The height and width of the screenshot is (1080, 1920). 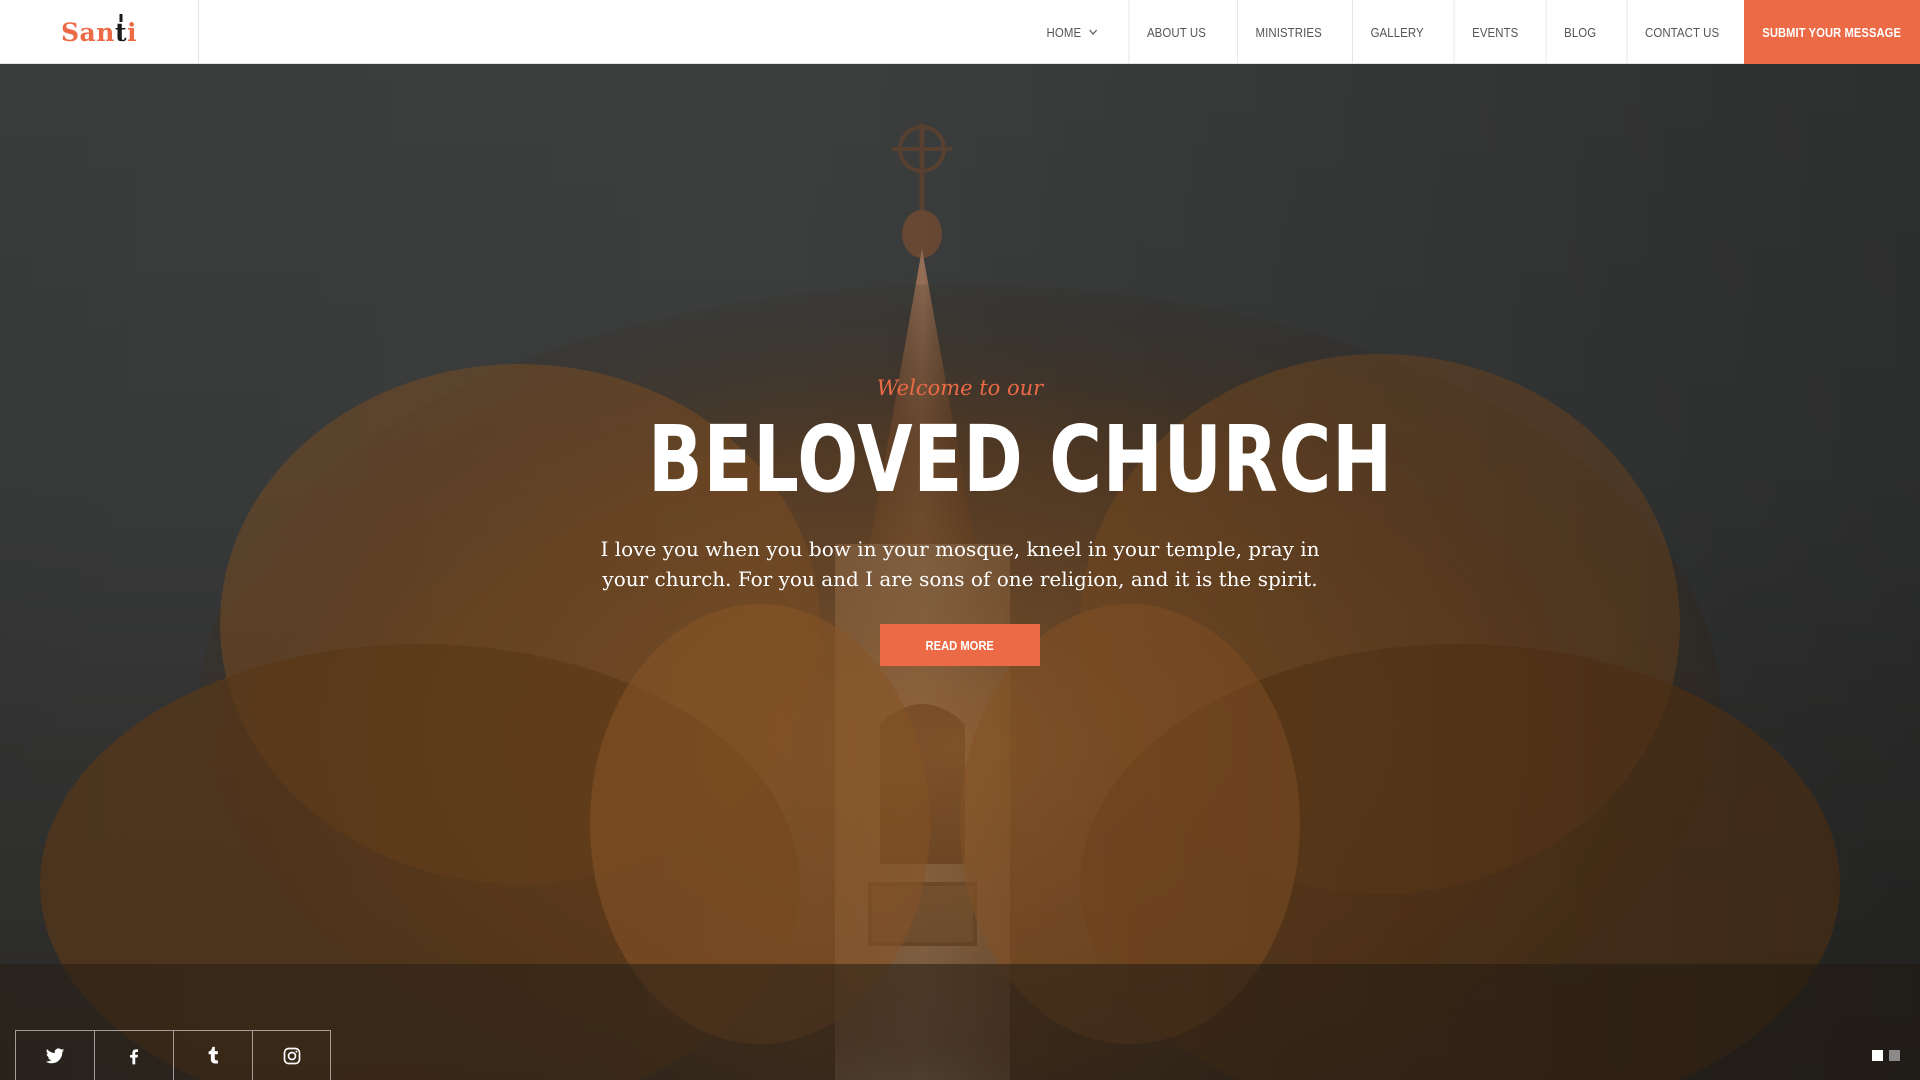 What do you see at coordinates (960, 388) in the screenshot?
I see `hero-kicker: Welcome to our` at bounding box center [960, 388].